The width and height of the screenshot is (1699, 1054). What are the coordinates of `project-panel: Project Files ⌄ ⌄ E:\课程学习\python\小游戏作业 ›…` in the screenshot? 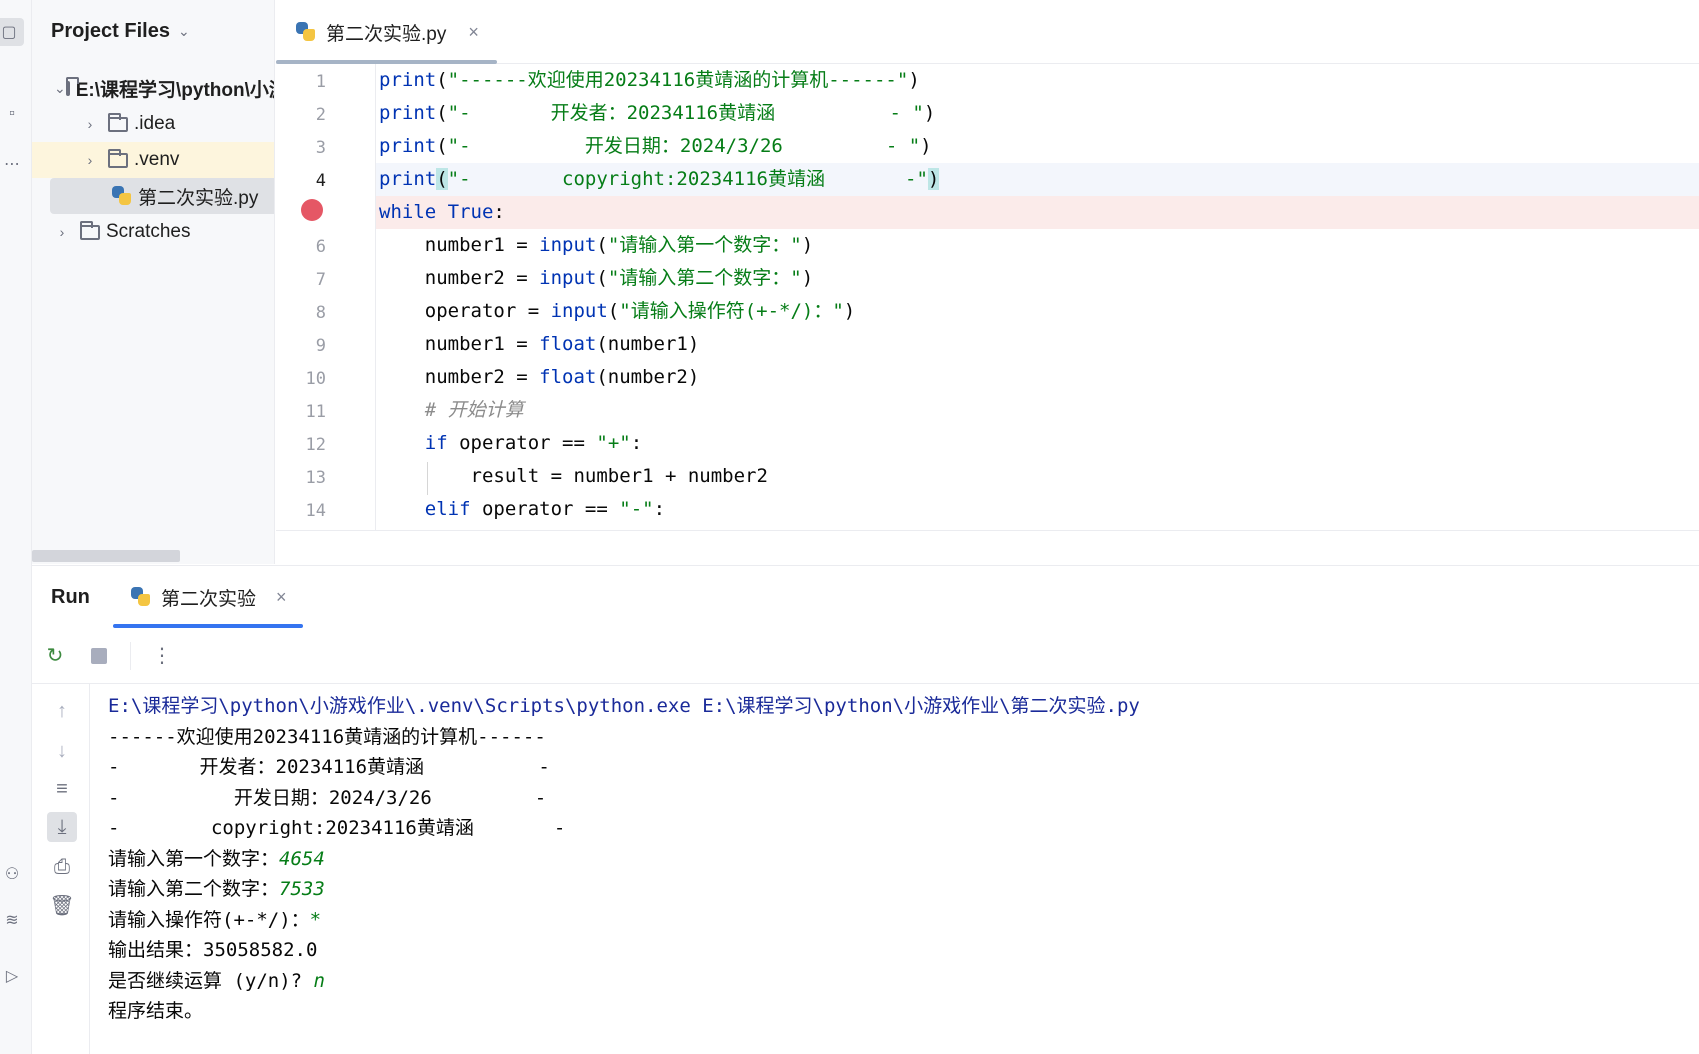 It's located at (153, 282).